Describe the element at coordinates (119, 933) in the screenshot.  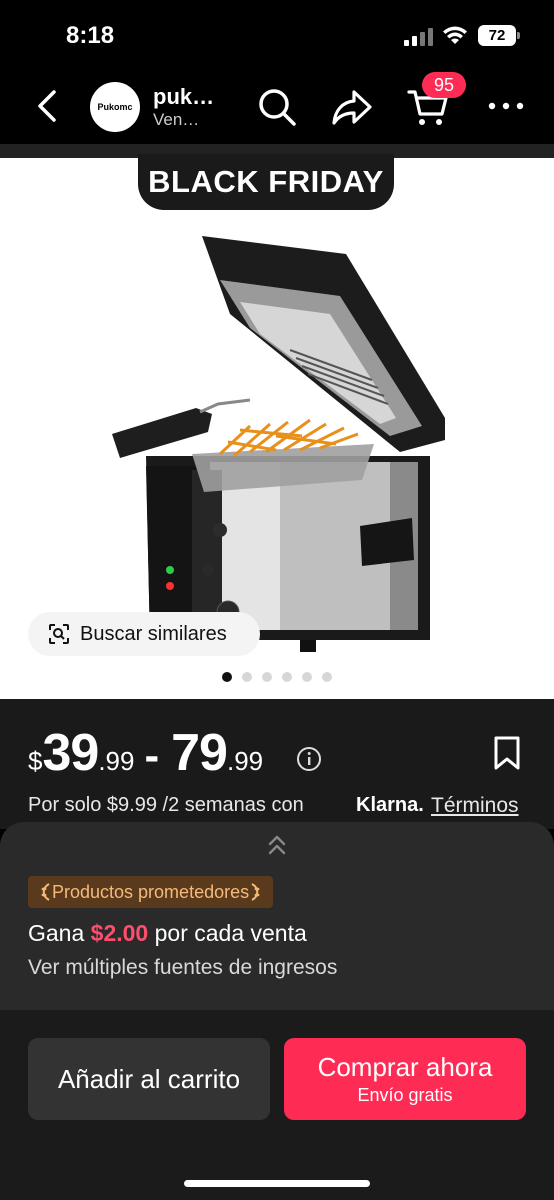
I see `earn-amount: $2.00` at that location.